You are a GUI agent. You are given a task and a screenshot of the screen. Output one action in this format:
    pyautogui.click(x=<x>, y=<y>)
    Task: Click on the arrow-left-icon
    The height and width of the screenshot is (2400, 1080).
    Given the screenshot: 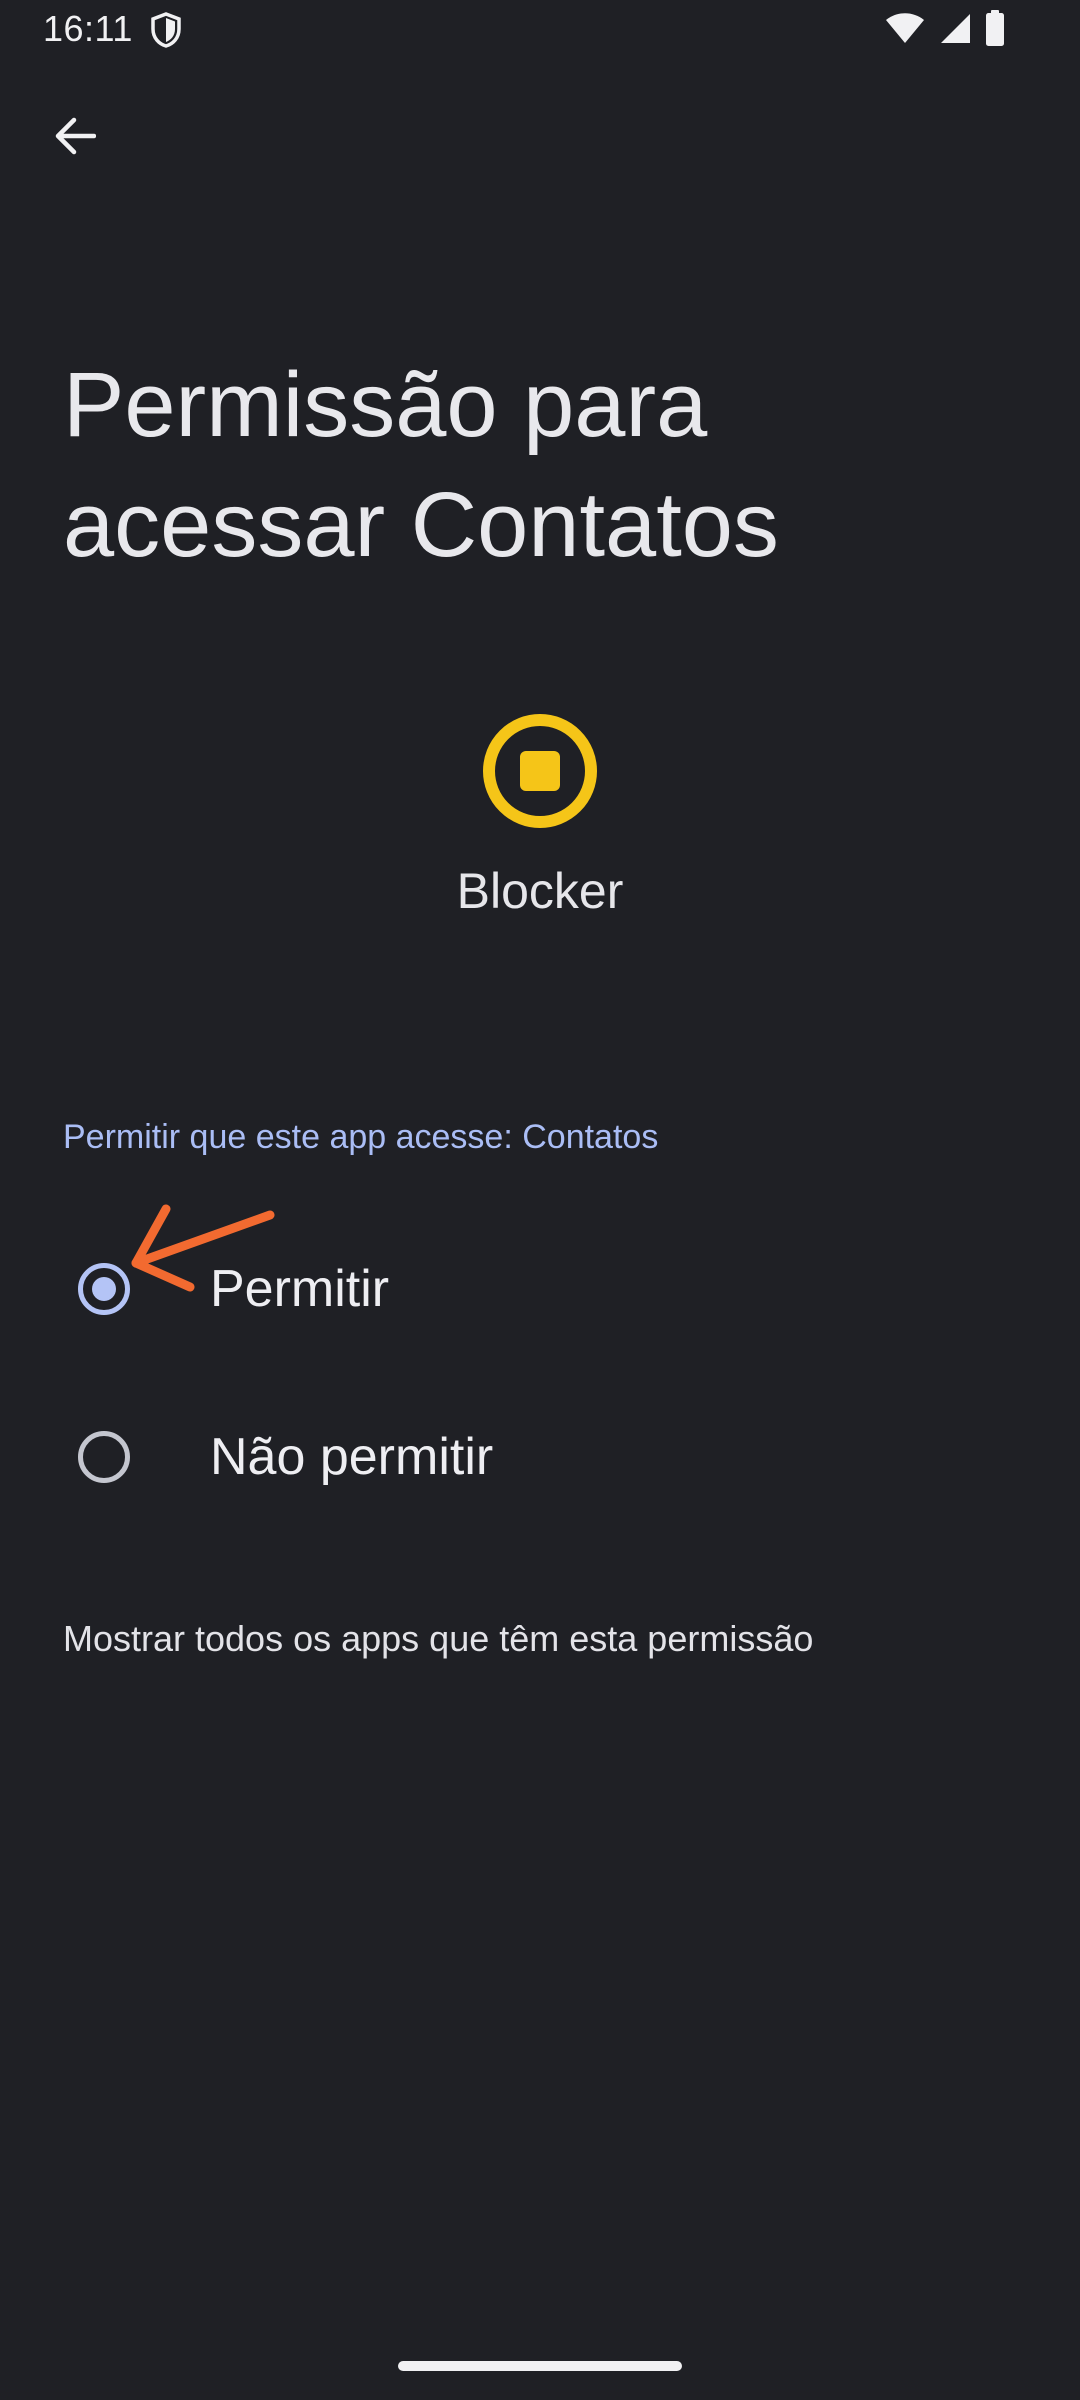 What is the action you would take?
    pyautogui.click(x=74, y=138)
    